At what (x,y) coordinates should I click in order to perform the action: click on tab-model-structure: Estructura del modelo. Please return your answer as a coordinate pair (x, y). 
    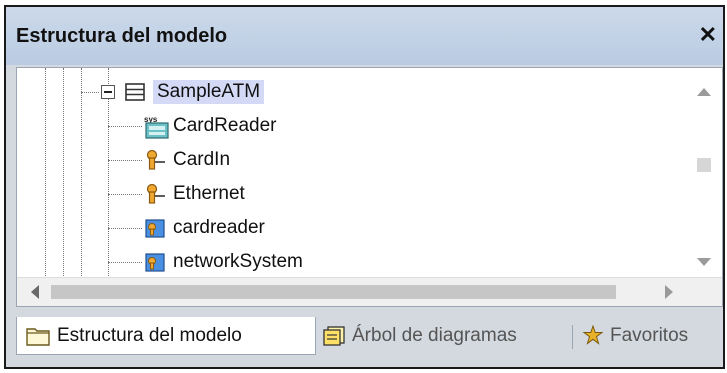
    Looking at the image, I should click on (166, 336).